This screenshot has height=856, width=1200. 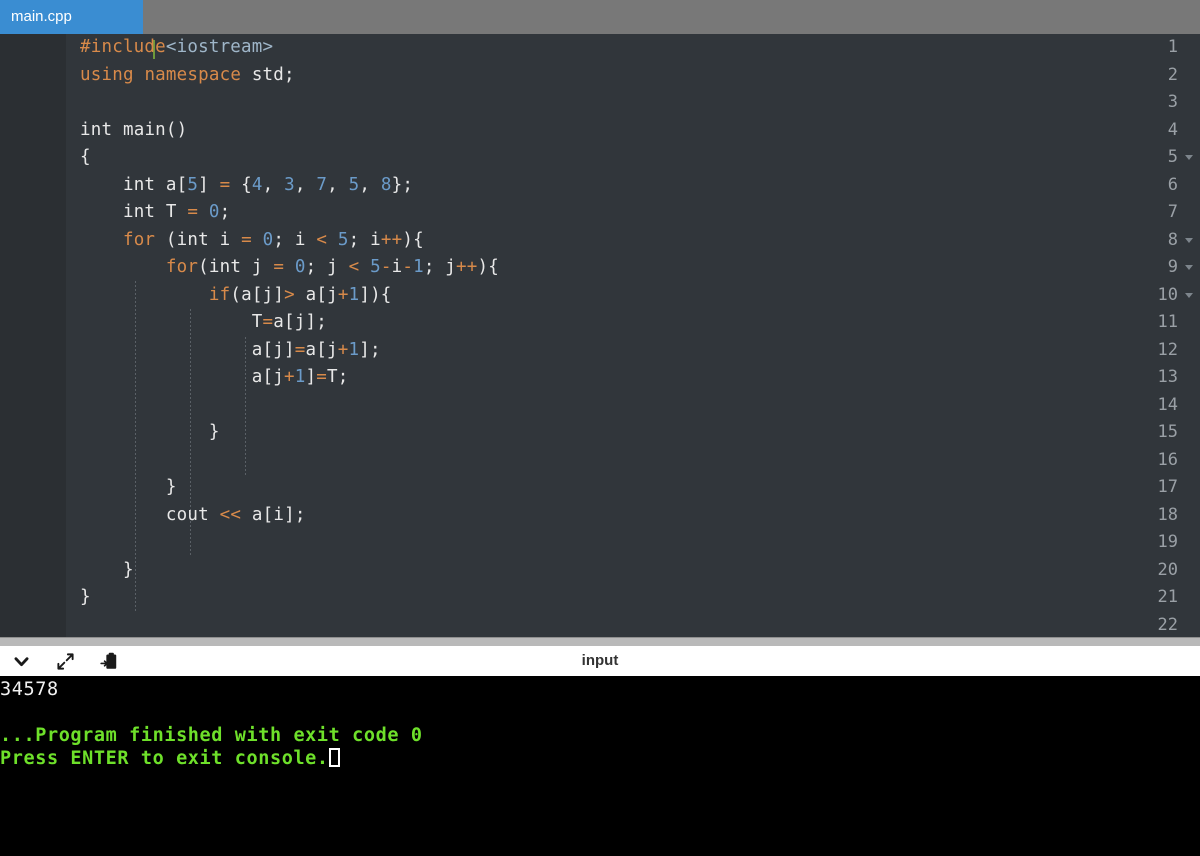 I want to click on paste-clipboard-icon, so click(x=109, y=661).